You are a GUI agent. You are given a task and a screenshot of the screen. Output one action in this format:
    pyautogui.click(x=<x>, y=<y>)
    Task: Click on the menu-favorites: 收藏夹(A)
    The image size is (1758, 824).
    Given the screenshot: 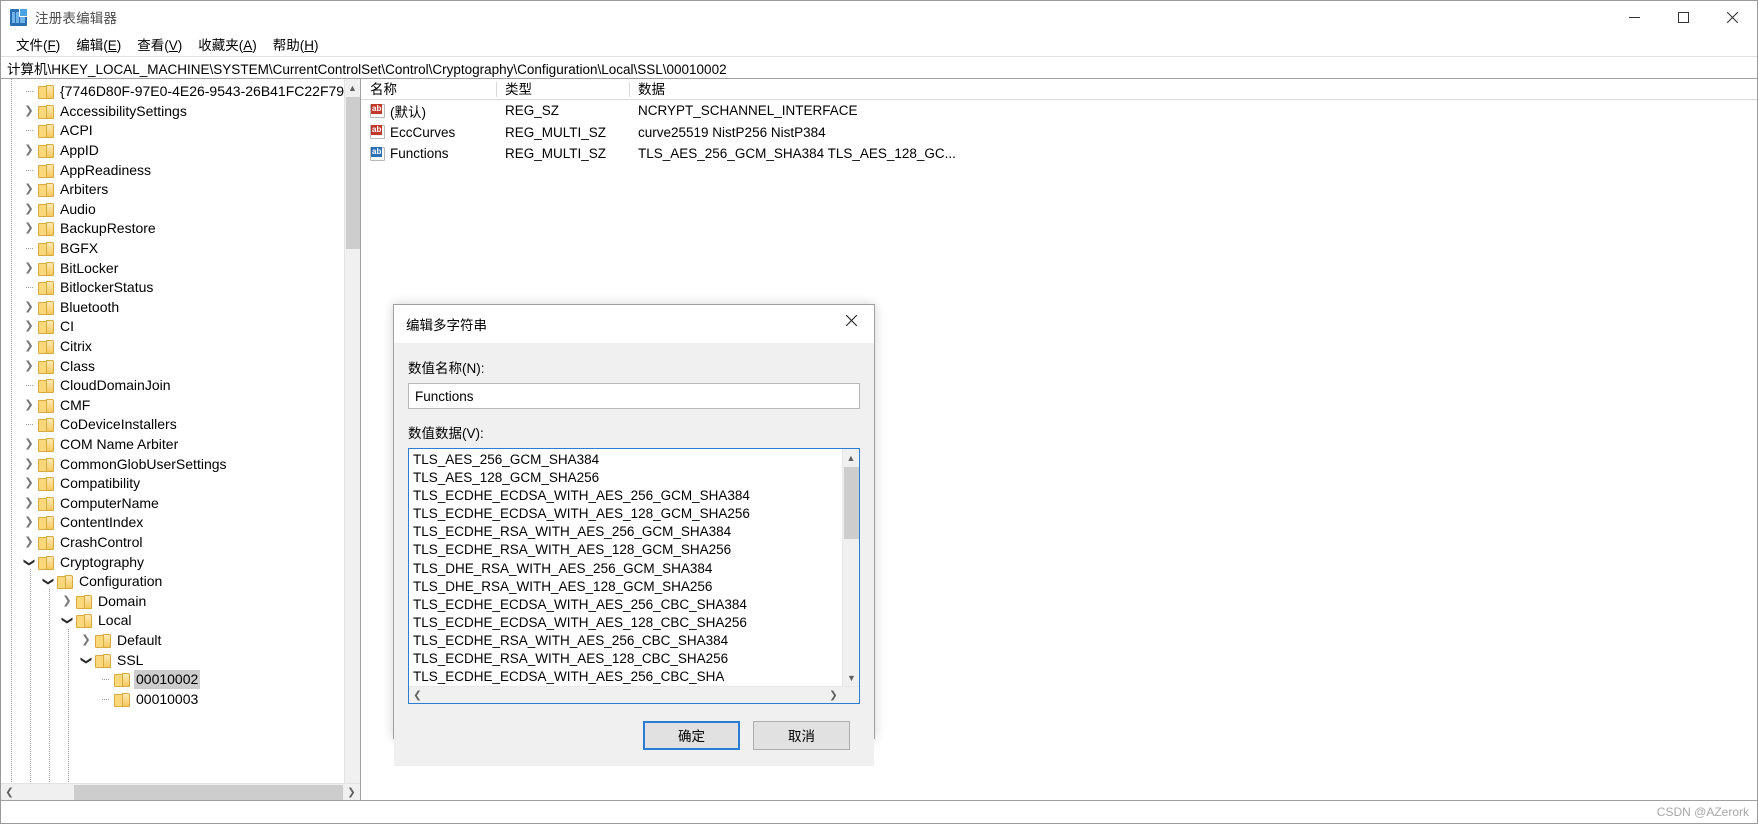 What is the action you would take?
    pyautogui.click(x=227, y=44)
    